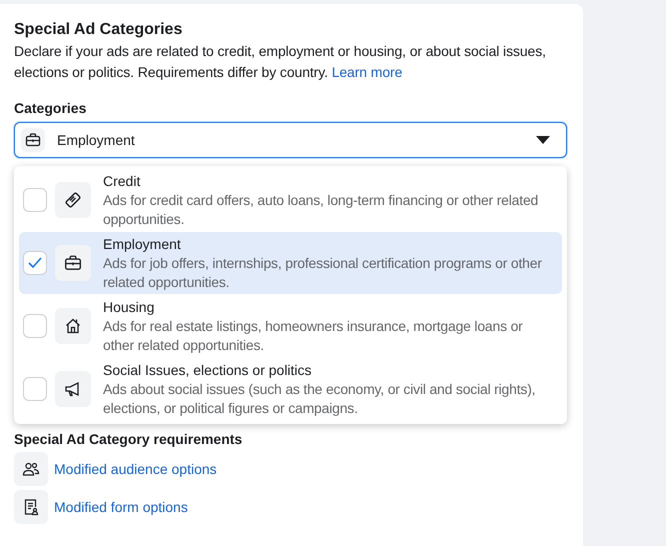  Describe the element at coordinates (280, 62) in the screenshot. I see `section-description: Declare if your ads are related to credit, employment or housing, or about social issues, elections or politics. Requirements differ by country. Learn more` at that location.